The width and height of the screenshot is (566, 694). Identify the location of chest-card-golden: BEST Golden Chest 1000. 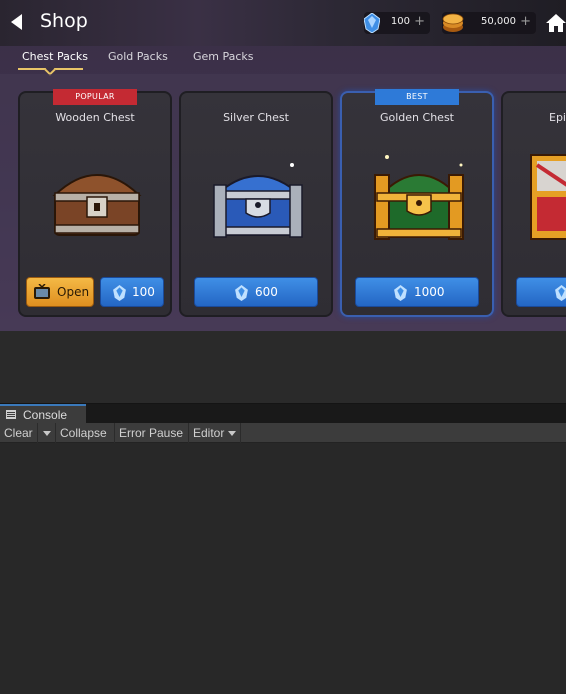
(417, 203).